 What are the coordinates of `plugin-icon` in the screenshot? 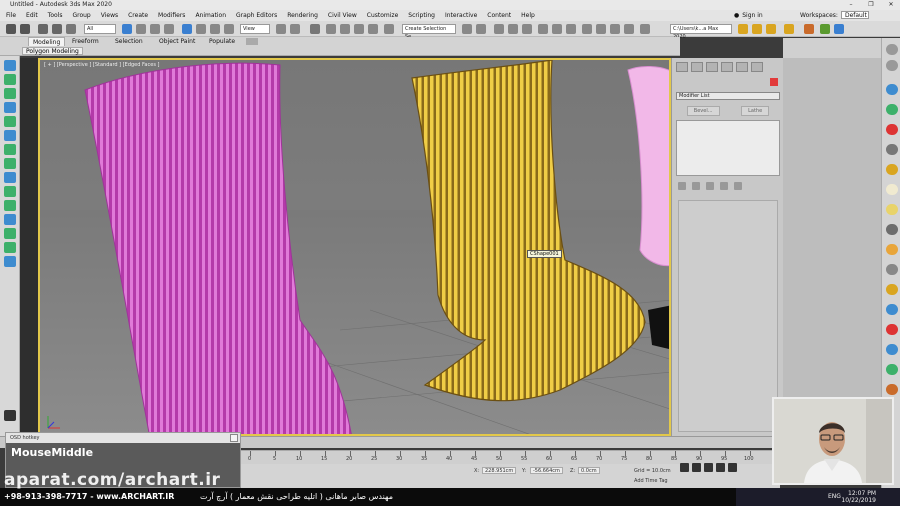 It's located at (809, 29).